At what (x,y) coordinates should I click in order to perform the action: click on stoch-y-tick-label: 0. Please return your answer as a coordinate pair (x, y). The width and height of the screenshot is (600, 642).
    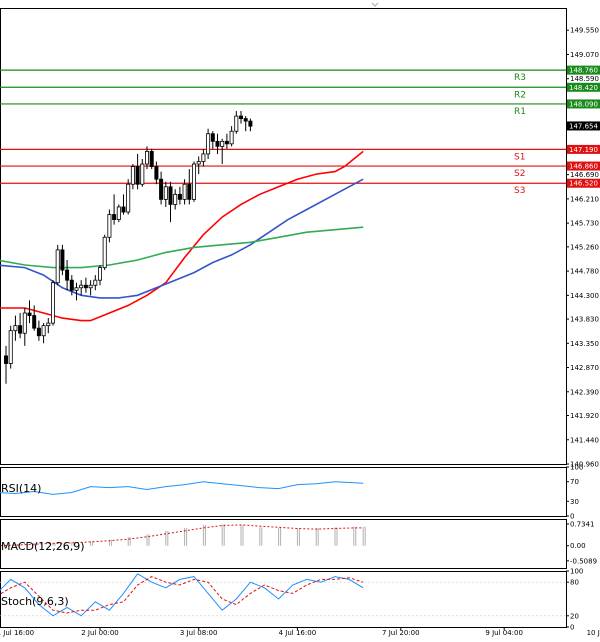
    Looking at the image, I should click on (572, 628).